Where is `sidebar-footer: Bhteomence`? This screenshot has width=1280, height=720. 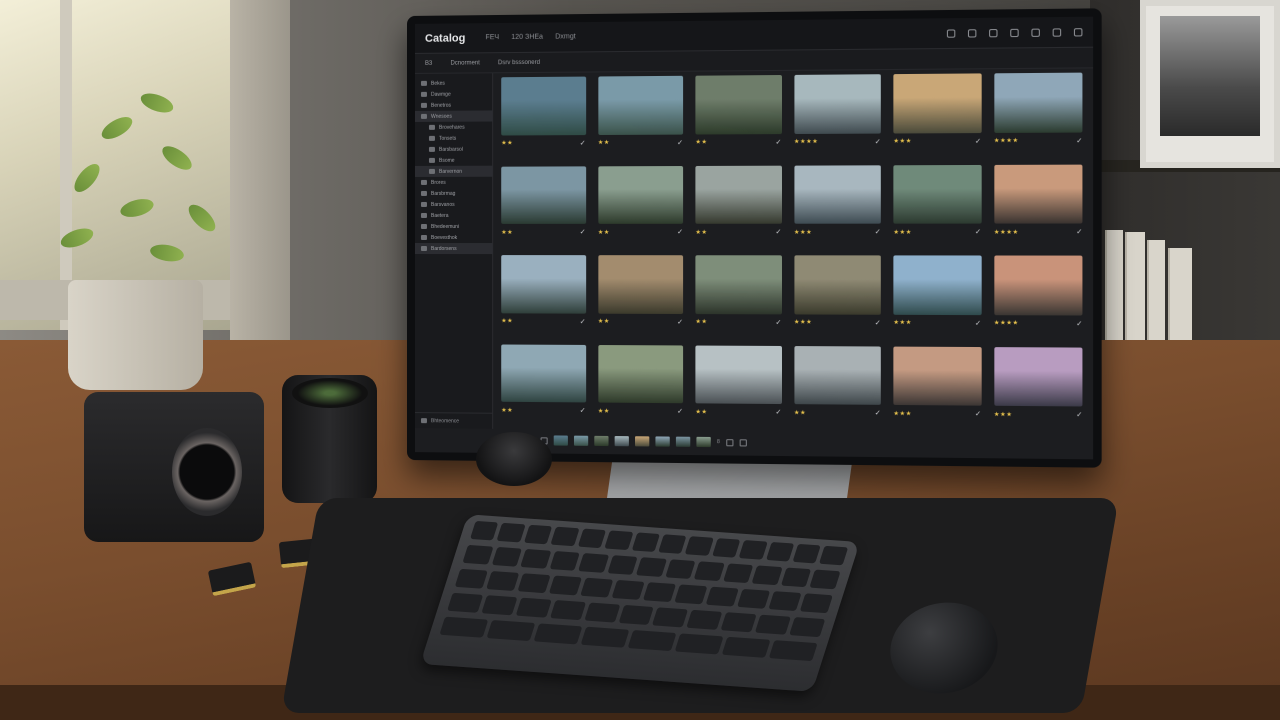 sidebar-footer: Bhteomence is located at coordinates (454, 420).